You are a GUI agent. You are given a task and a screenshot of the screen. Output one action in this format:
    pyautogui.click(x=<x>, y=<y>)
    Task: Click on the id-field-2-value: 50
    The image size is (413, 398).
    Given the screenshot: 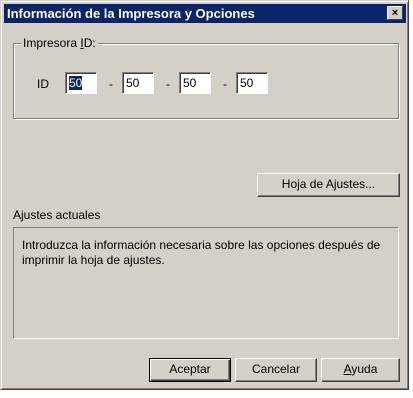 What is the action you would take?
    pyautogui.click(x=133, y=83)
    